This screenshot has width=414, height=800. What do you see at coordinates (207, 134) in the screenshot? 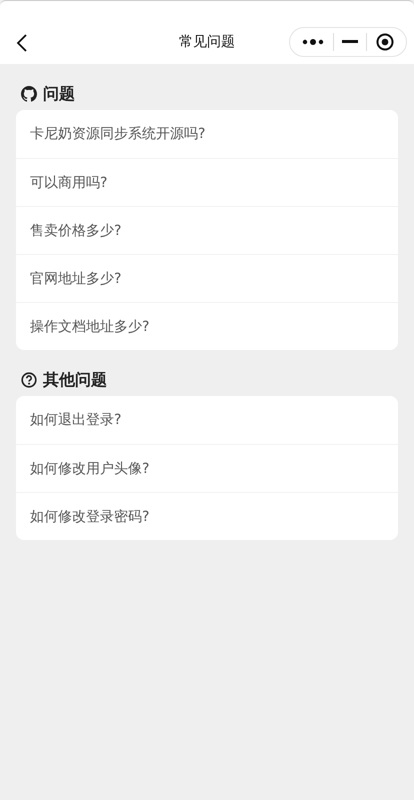
I see `question-item: 卡尼奶资源同步系统开源吗?` at bounding box center [207, 134].